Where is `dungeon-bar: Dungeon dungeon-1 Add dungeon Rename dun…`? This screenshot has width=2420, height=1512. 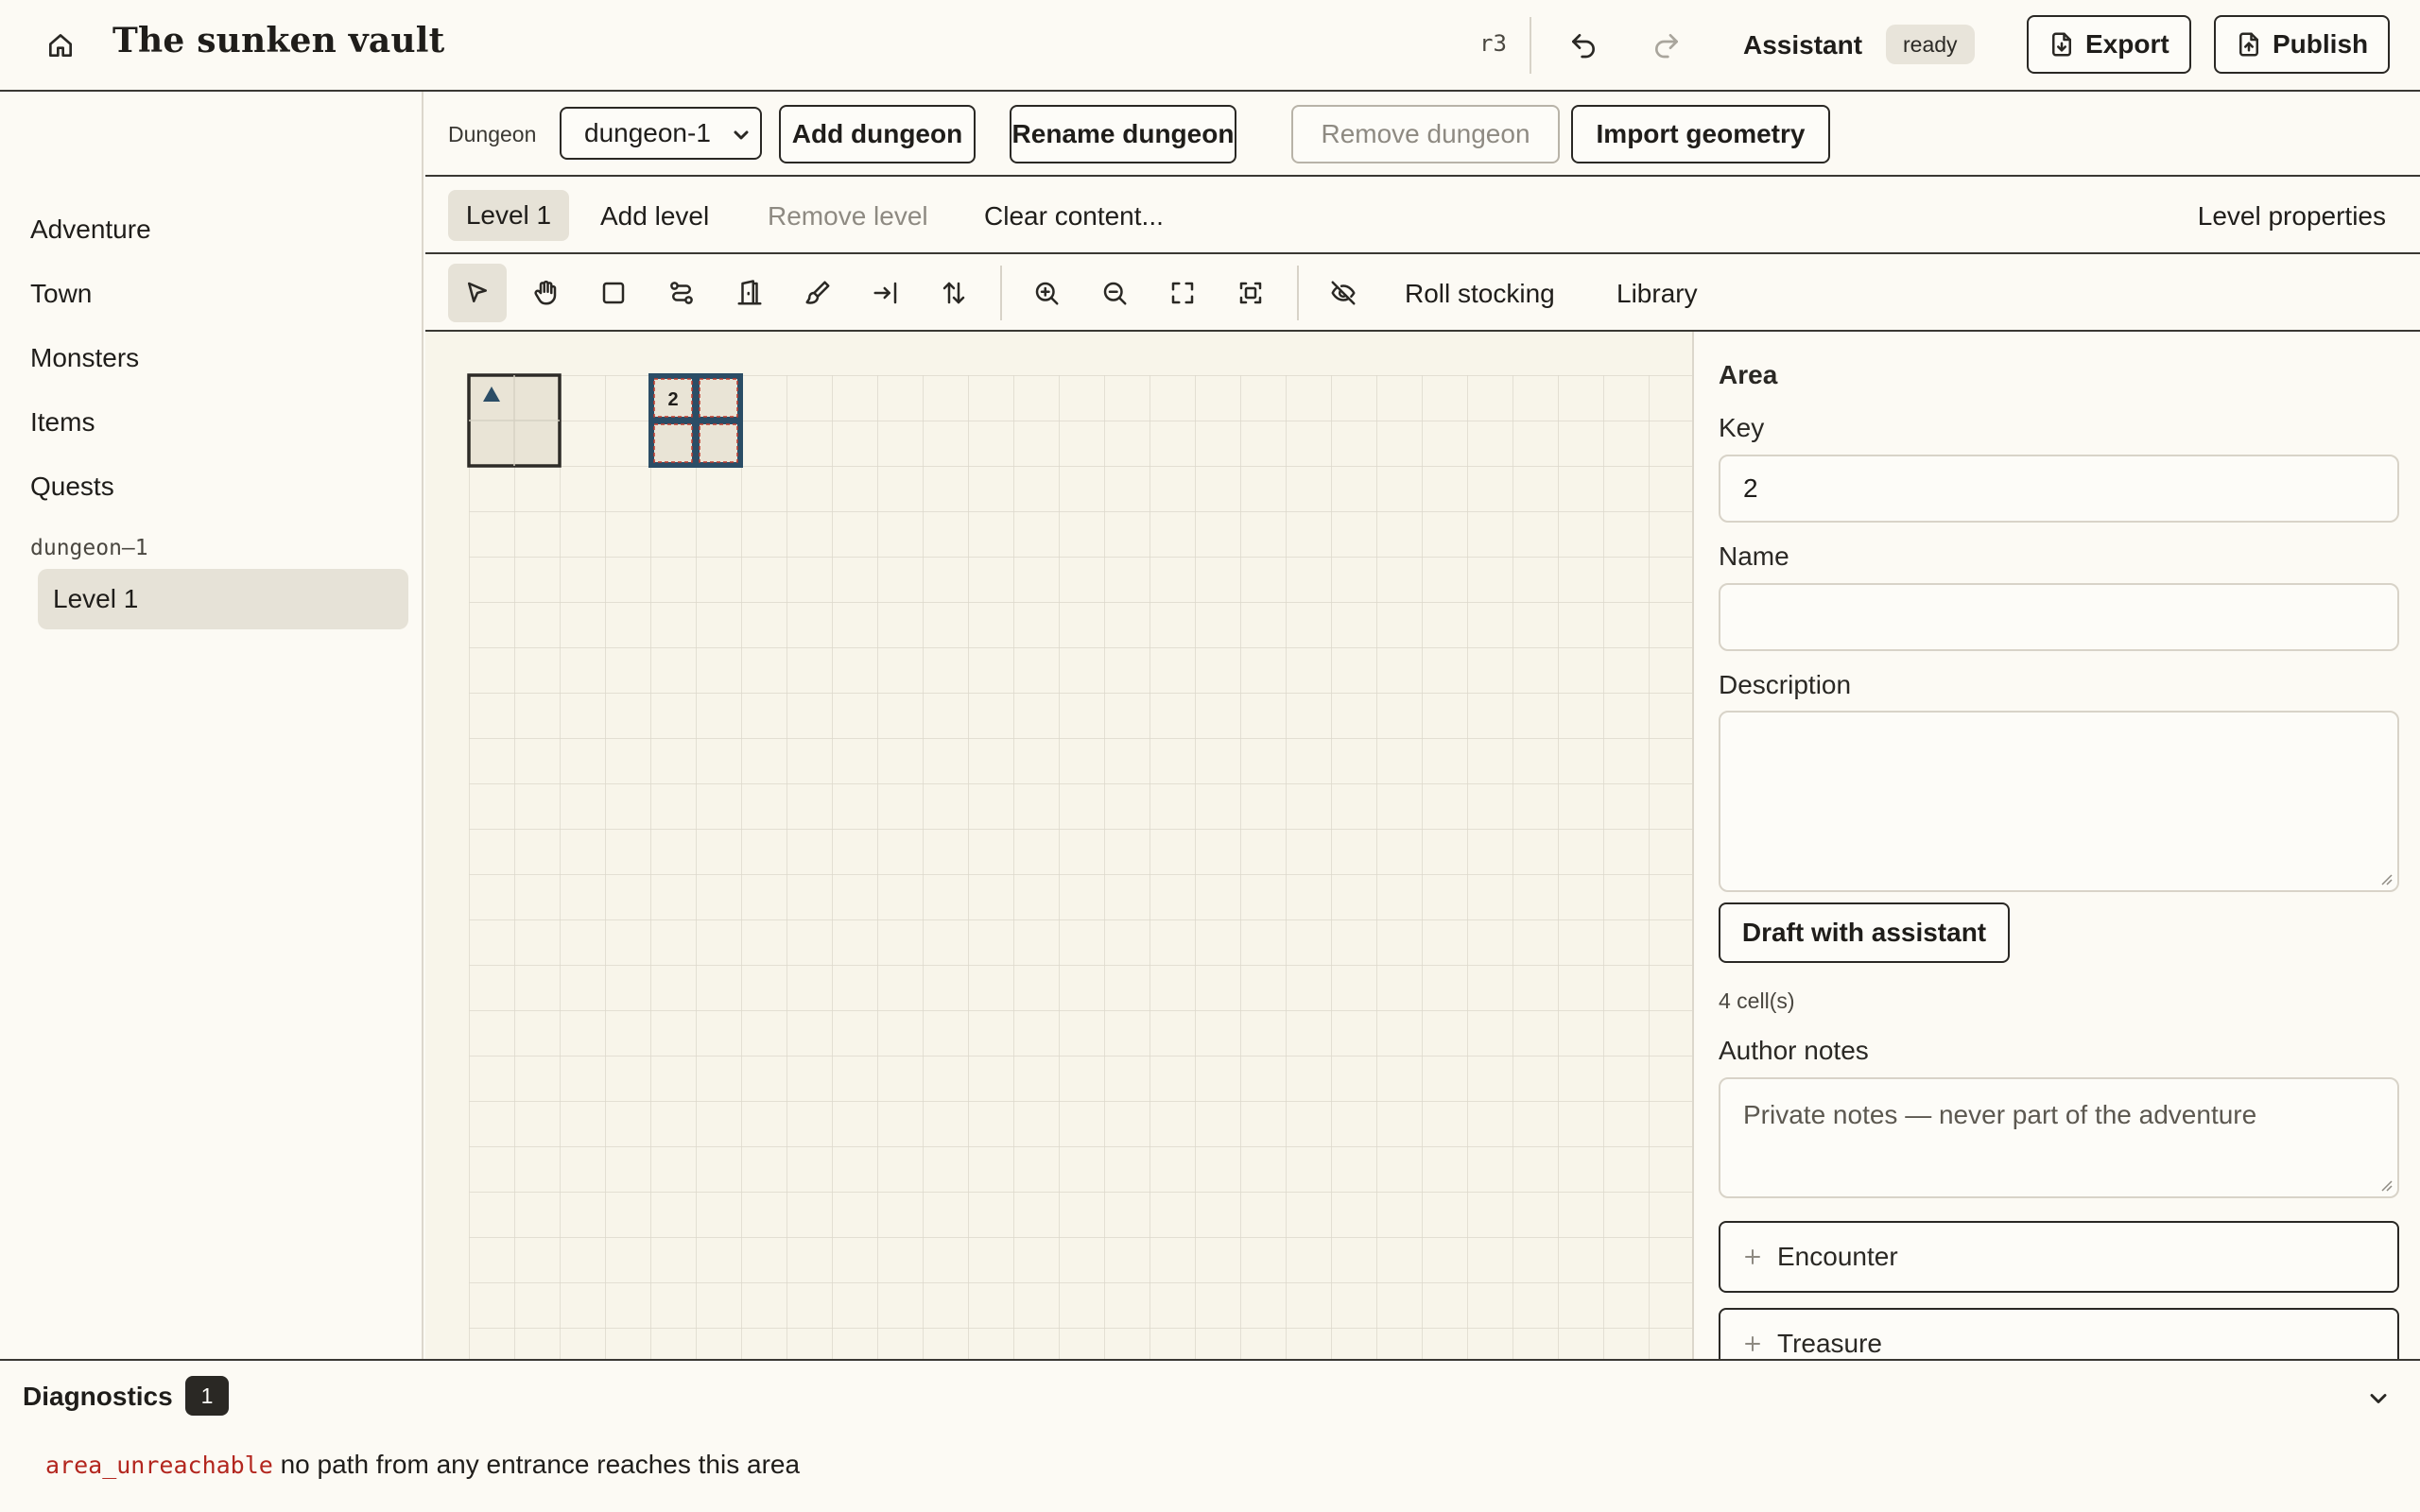
dungeon-bar: Dungeon dungeon-1 Add dungeon Rename dun… is located at coordinates (1423, 134).